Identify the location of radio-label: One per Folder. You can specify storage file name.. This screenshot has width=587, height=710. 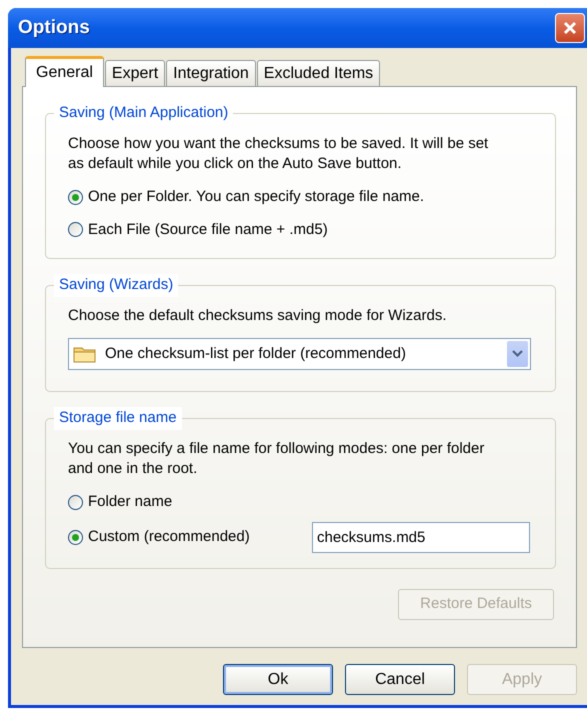
(256, 197).